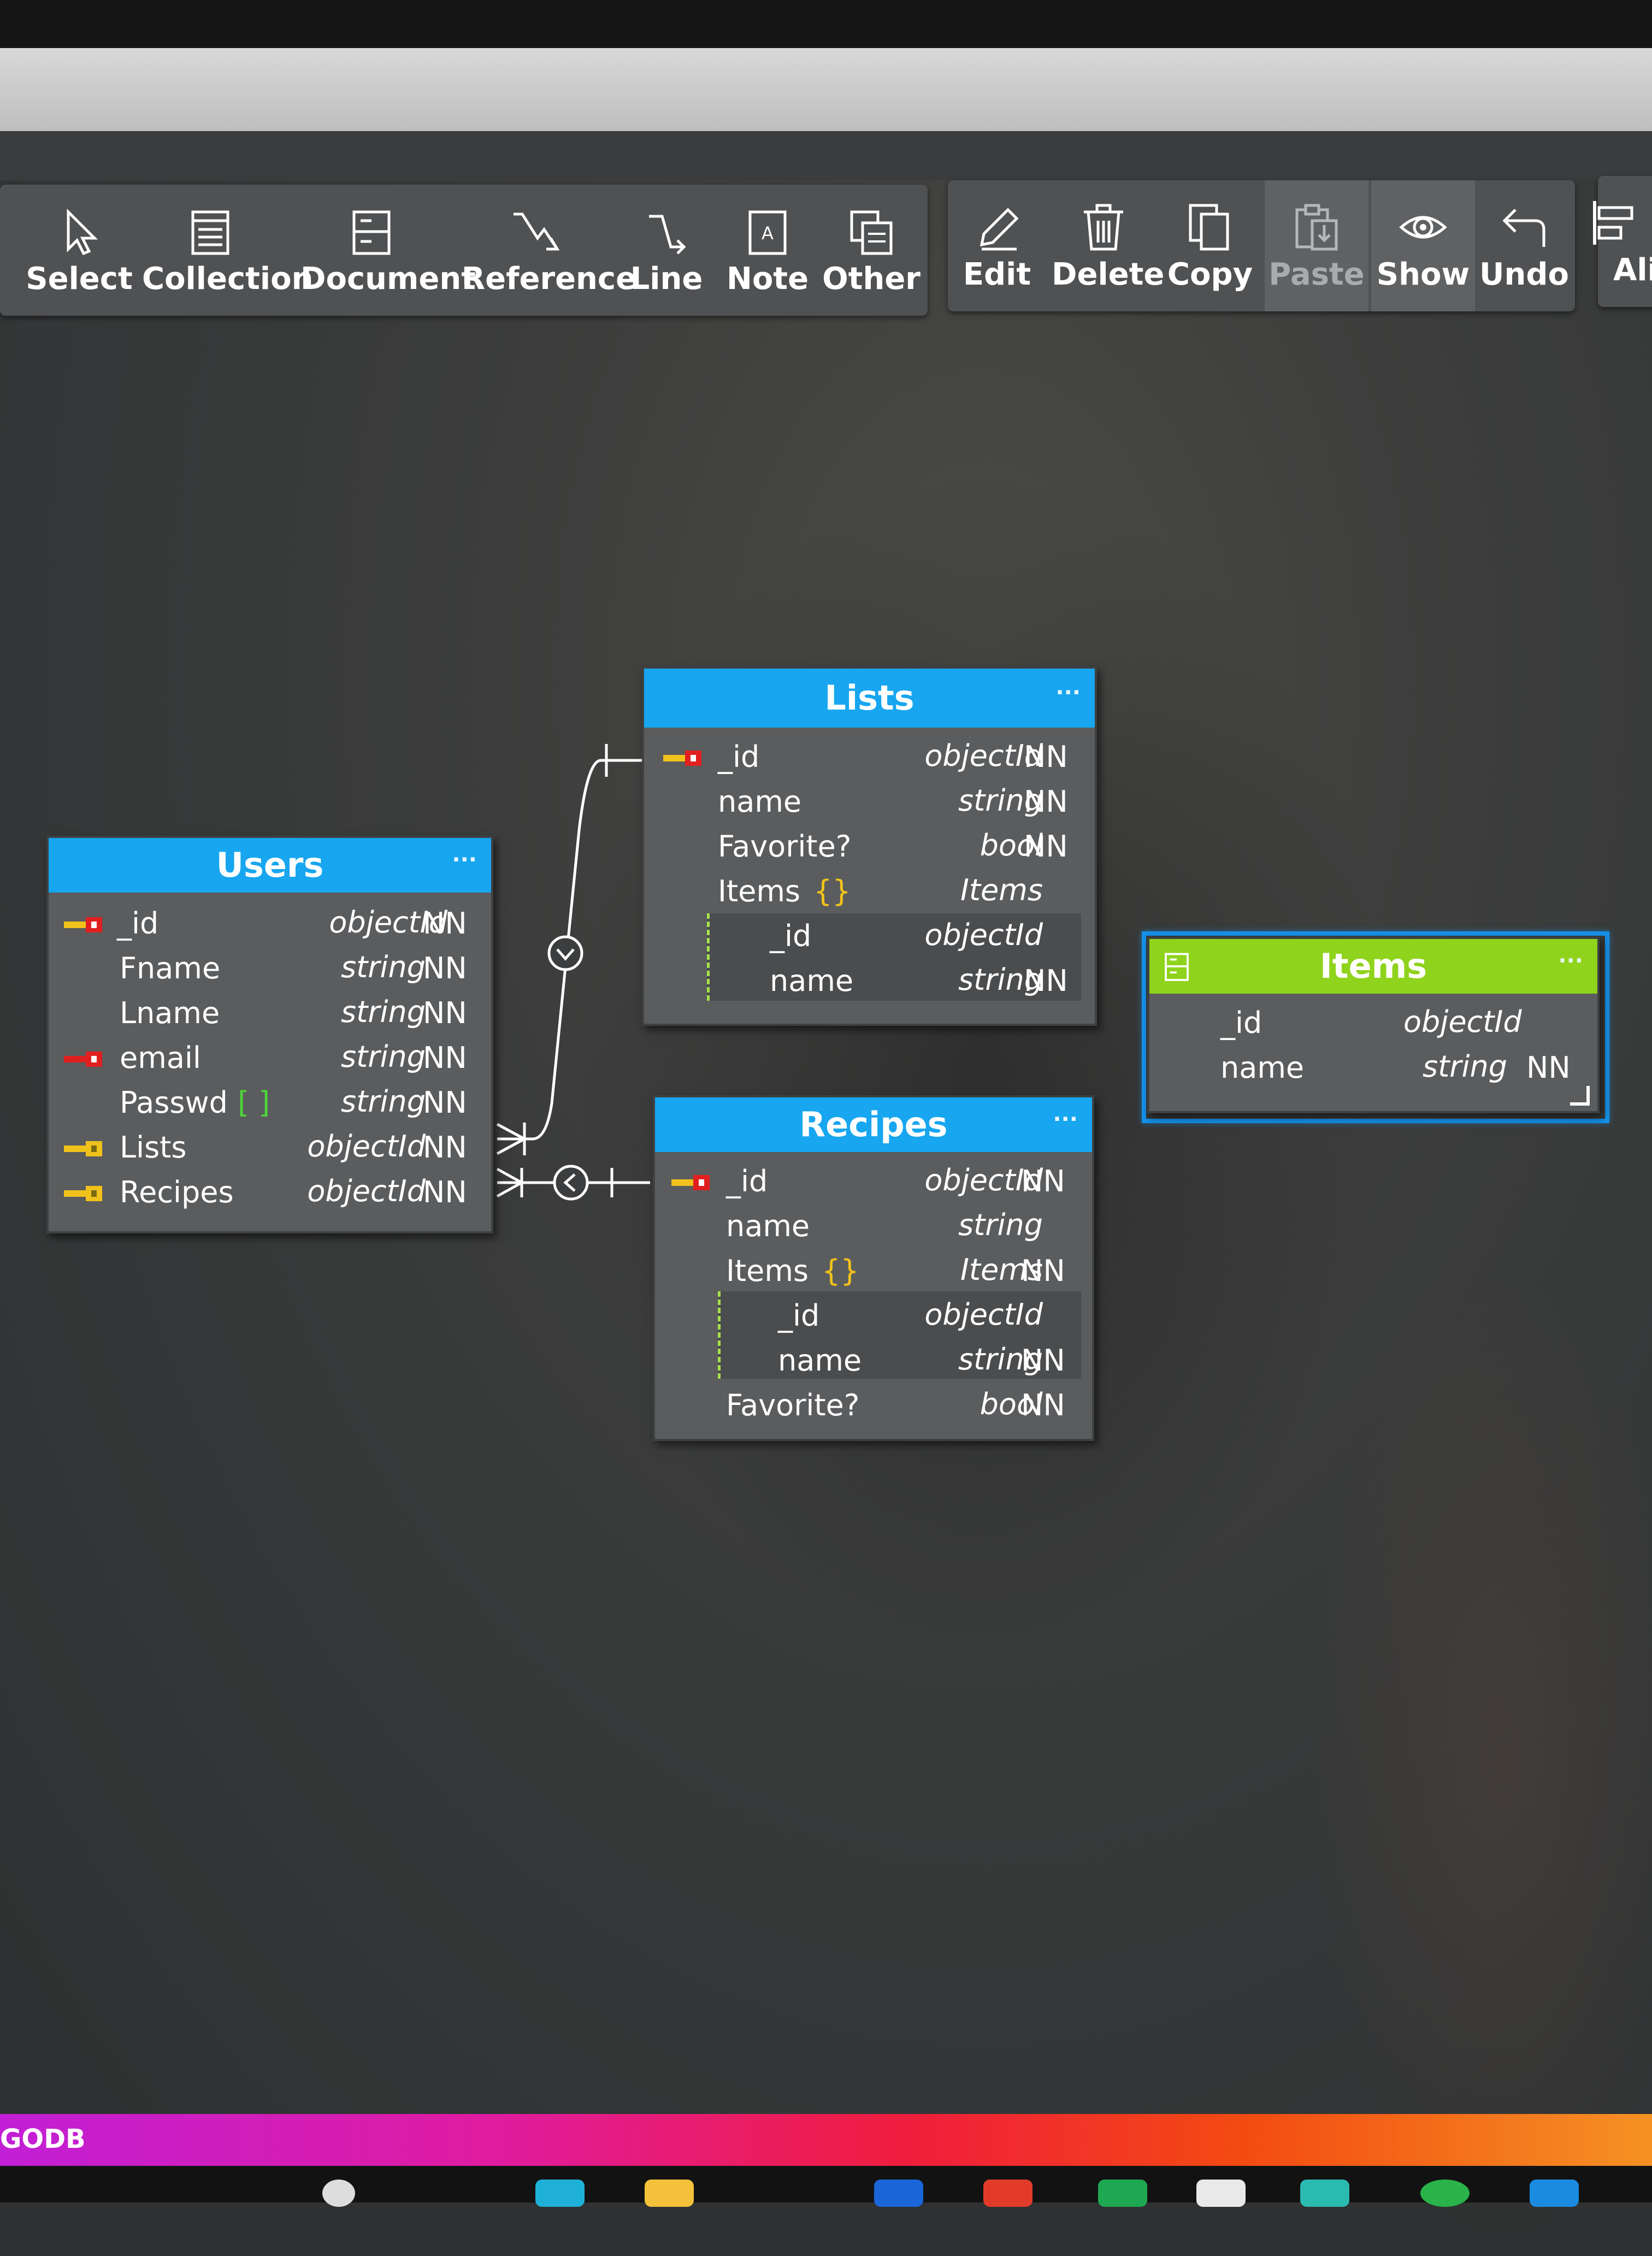 This screenshot has width=1652, height=2256. Describe the element at coordinates (826, 158) in the screenshot. I see `menu-strip` at that location.